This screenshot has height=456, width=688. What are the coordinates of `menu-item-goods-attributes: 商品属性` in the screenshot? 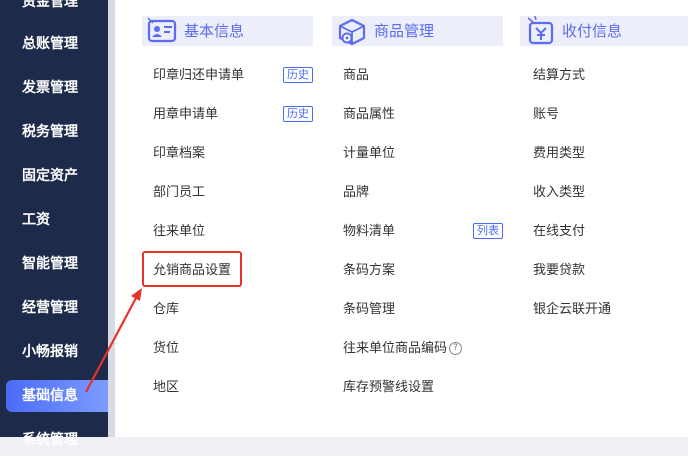 It's located at (369, 115).